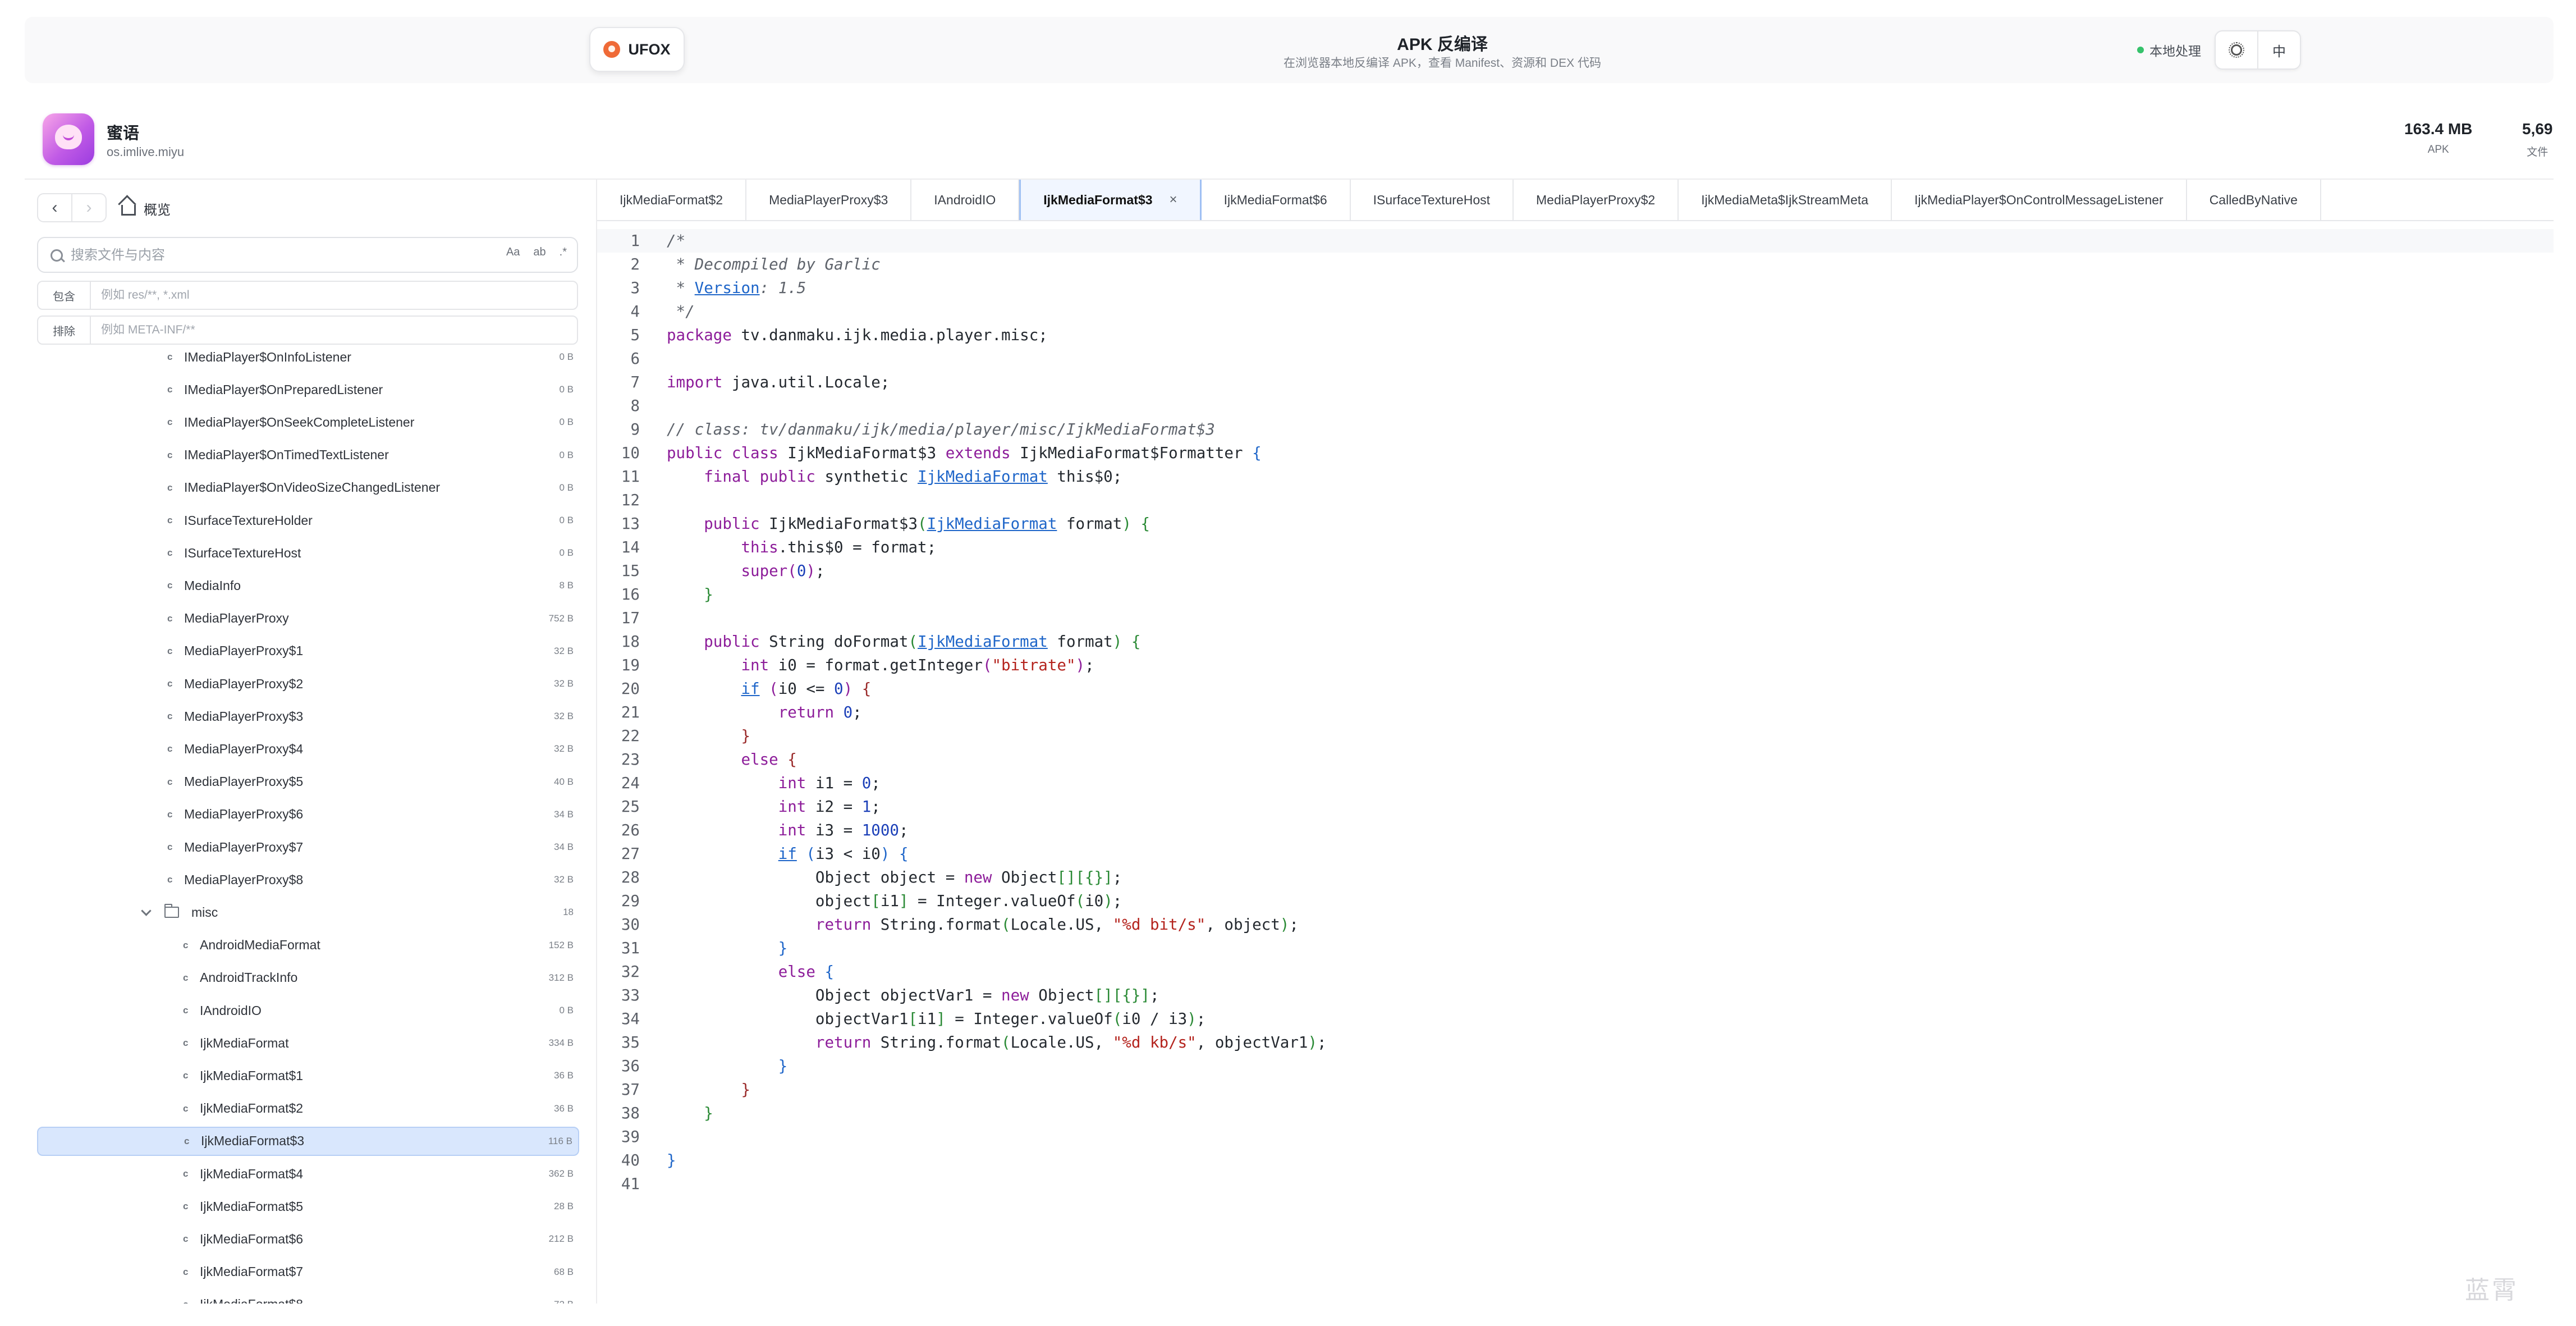 This screenshot has width=2576, height=1326. What do you see at coordinates (2039, 200) in the screenshot?
I see `editor-tab: IjkMediaPlayer$OnControlMessageListener` at bounding box center [2039, 200].